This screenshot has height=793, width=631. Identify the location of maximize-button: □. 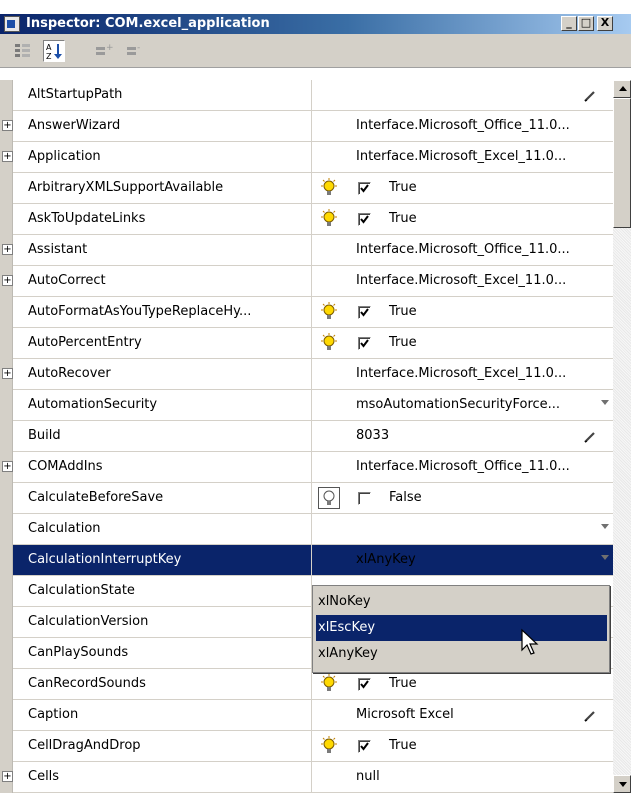
(586, 23).